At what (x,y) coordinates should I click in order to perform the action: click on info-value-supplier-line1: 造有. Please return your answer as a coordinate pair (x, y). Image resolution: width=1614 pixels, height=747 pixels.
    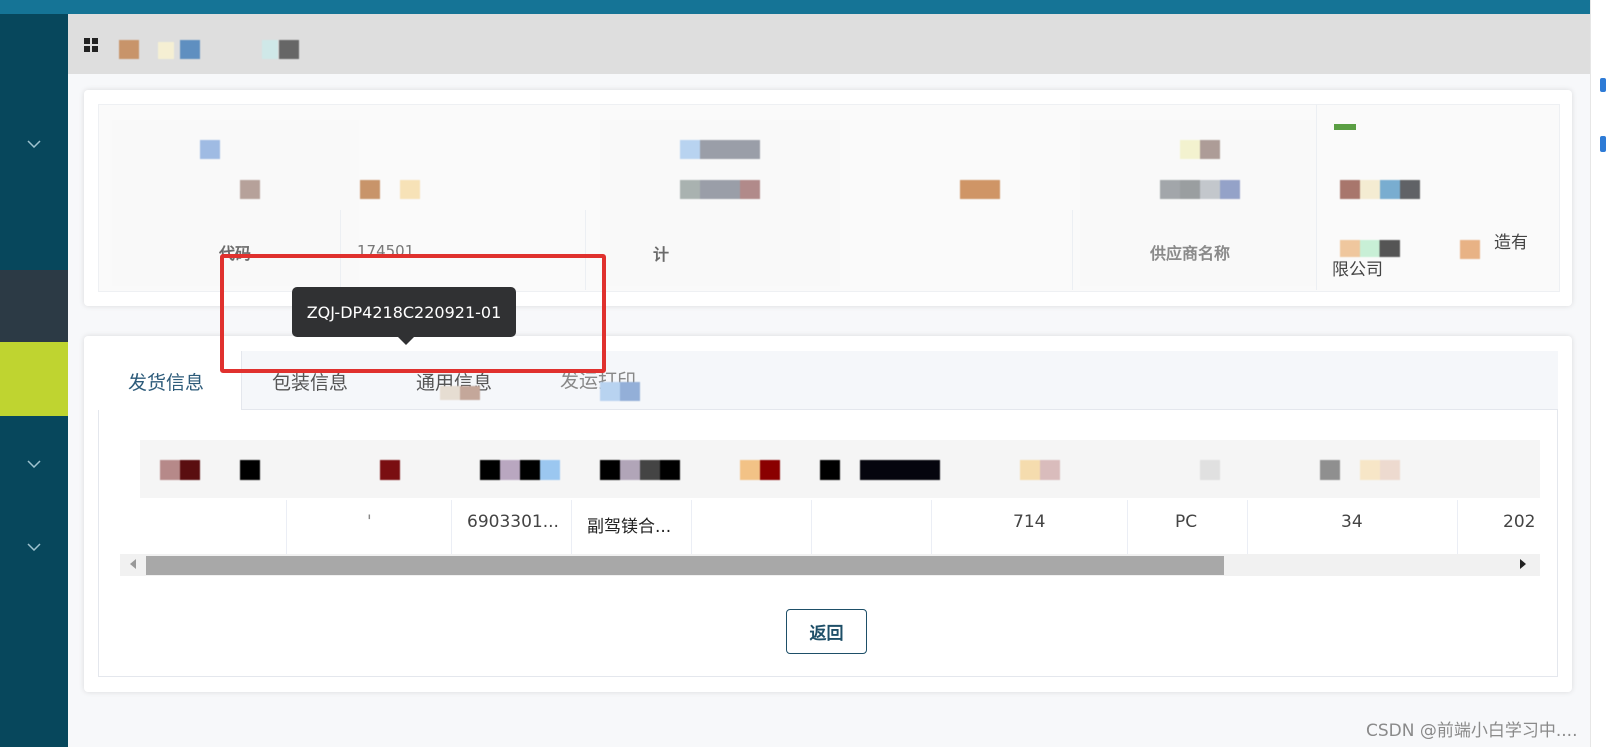
    Looking at the image, I should click on (1511, 243).